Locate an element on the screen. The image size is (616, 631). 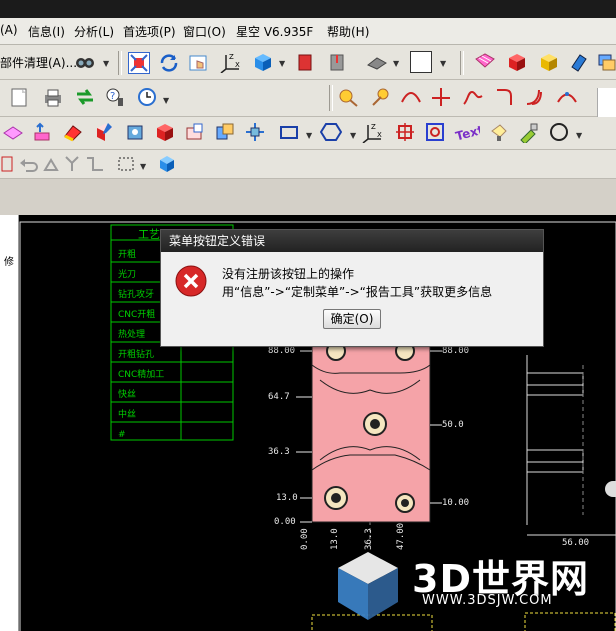
new-document-icon is located at coordinates (19, 97).